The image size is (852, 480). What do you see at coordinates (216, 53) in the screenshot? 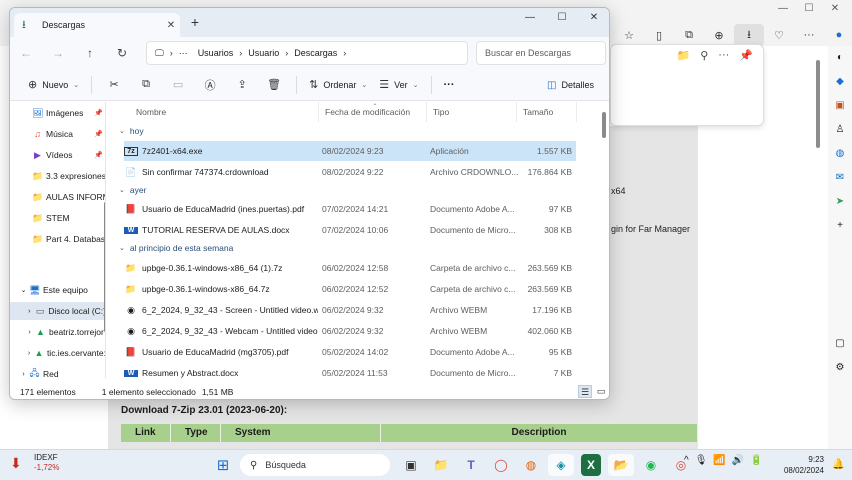
I see `breadcrumb-usuarios: Usuarios` at bounding box center [216, 53].